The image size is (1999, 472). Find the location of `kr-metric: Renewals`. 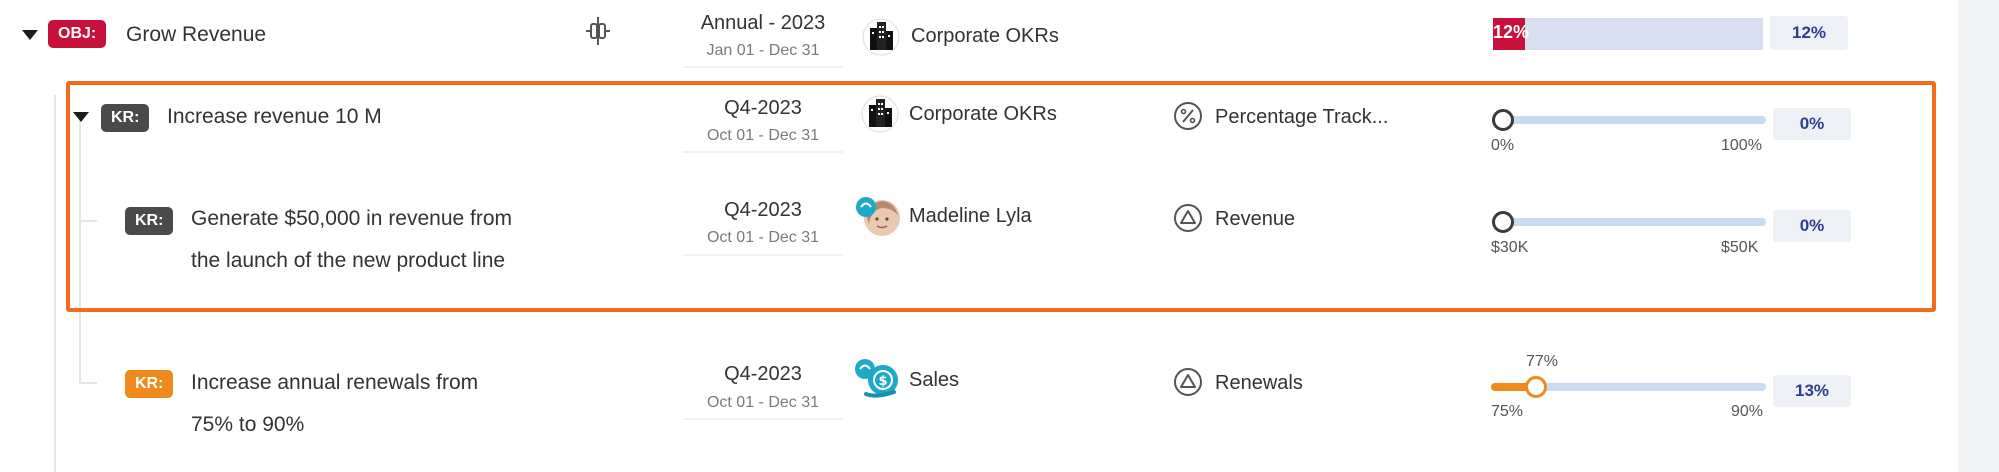

kr-metric: Renewals is located at coordinates (1259, 383).